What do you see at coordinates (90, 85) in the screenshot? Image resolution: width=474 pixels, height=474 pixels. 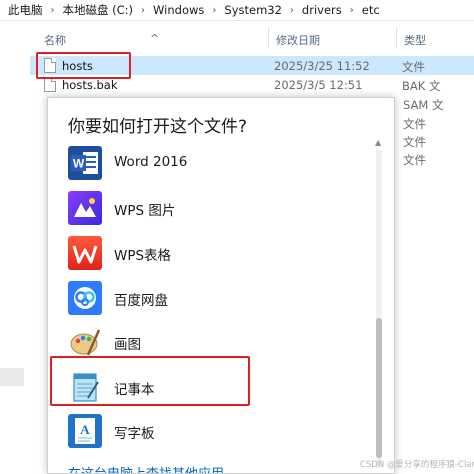 I see `file-name: hosts.bak` at bounding box center [90, 85].